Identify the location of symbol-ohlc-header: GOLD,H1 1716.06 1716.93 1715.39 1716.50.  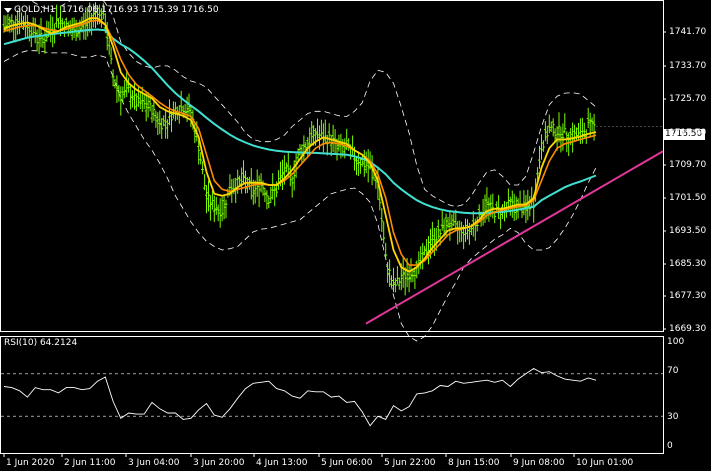
(116, 10).